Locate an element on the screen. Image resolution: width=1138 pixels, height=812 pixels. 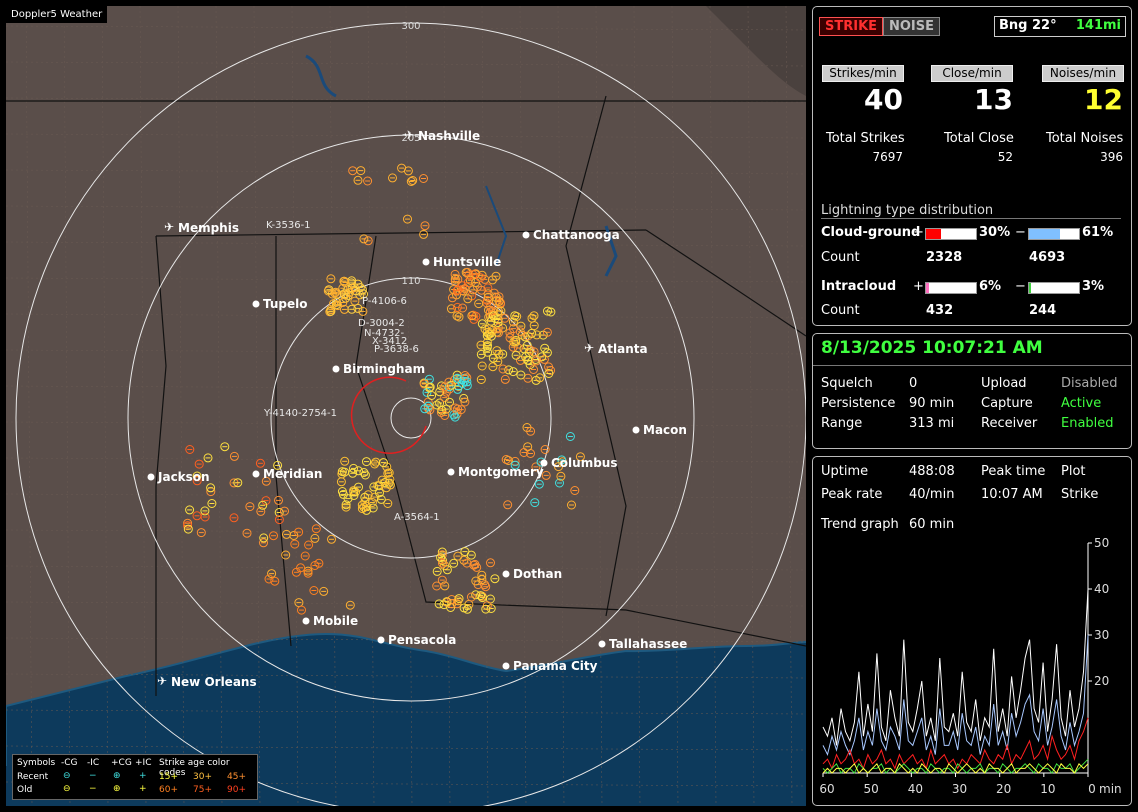
legend-recent-neg-cg-icon: ⊖ is located at coordinates (67, 776).